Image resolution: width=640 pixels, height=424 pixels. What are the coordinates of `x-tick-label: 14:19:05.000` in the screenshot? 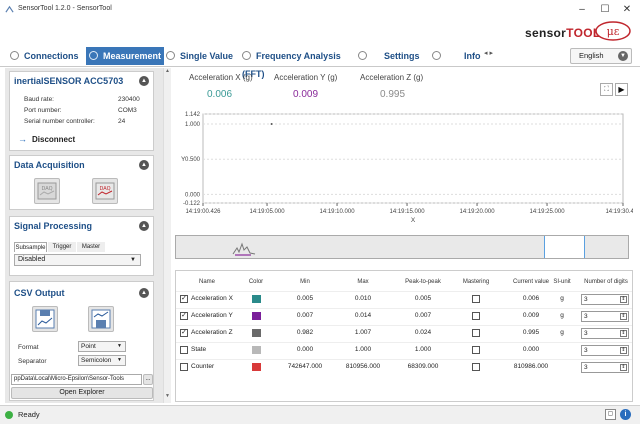 It's located at (268, 212).